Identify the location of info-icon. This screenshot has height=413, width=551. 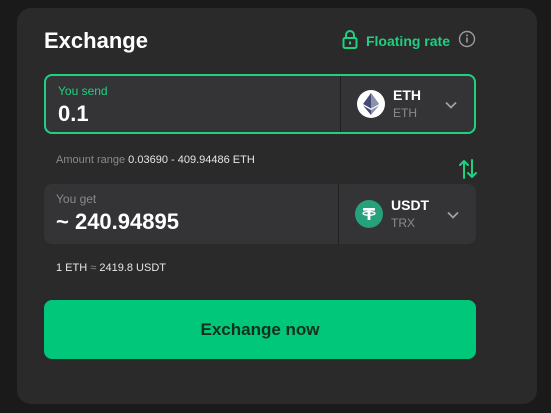
(467, 41).